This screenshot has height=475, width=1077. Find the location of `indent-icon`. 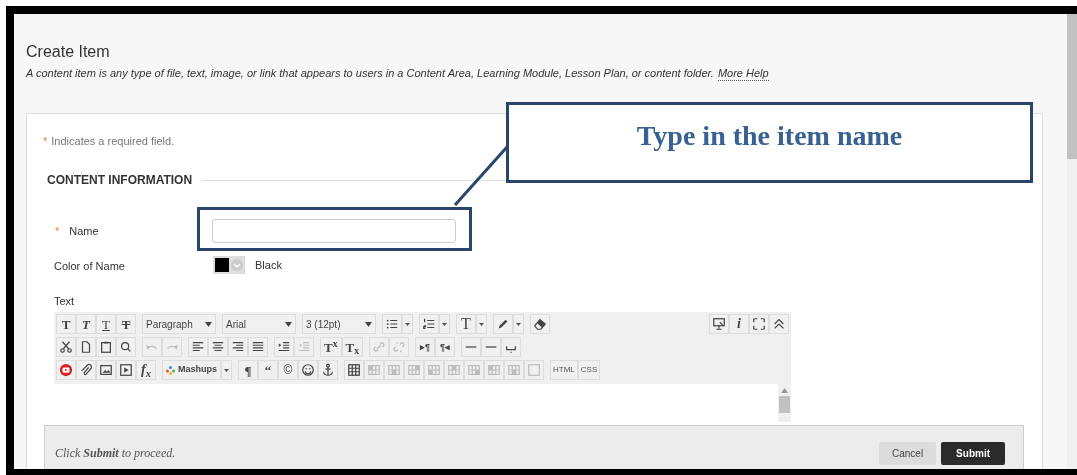

indent-icon is located at coordinates (284, 347).